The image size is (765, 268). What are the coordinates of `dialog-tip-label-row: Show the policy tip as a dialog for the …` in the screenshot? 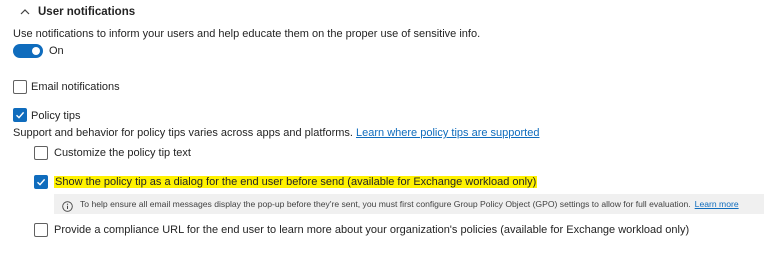 It's located at (296, 182).